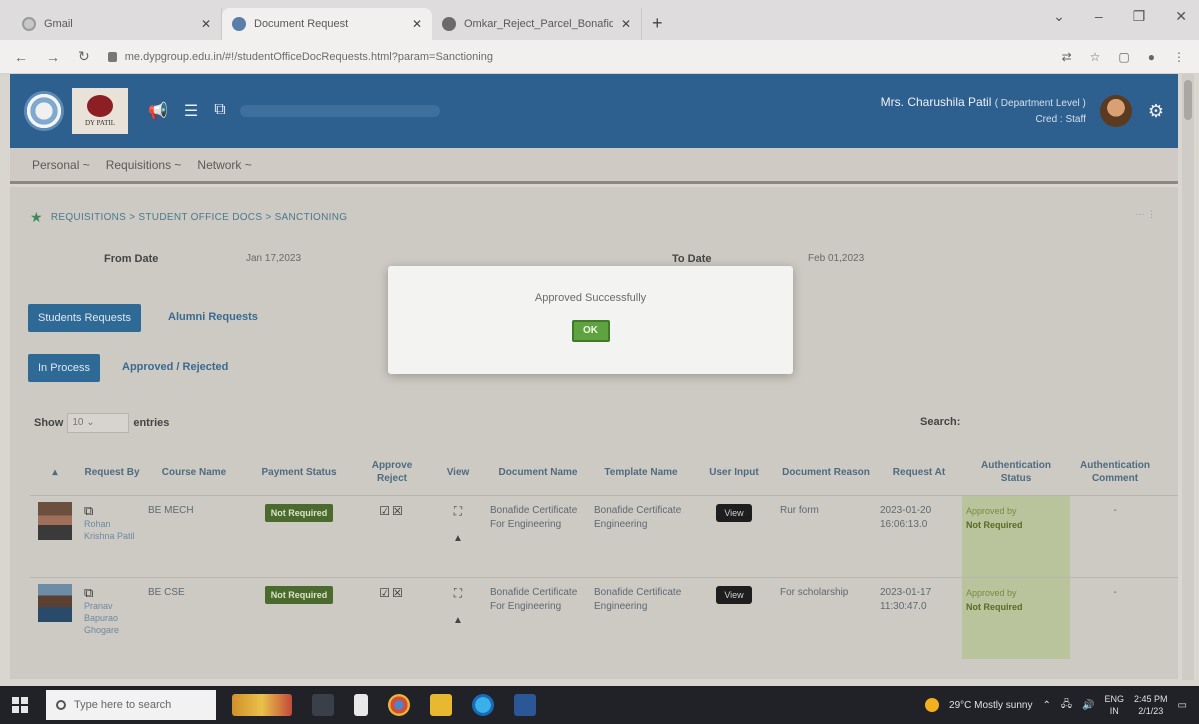 This screenshot has width=1199, height=724. I want to click on settings-gears-icon: ⚙, so click(1156, 111).